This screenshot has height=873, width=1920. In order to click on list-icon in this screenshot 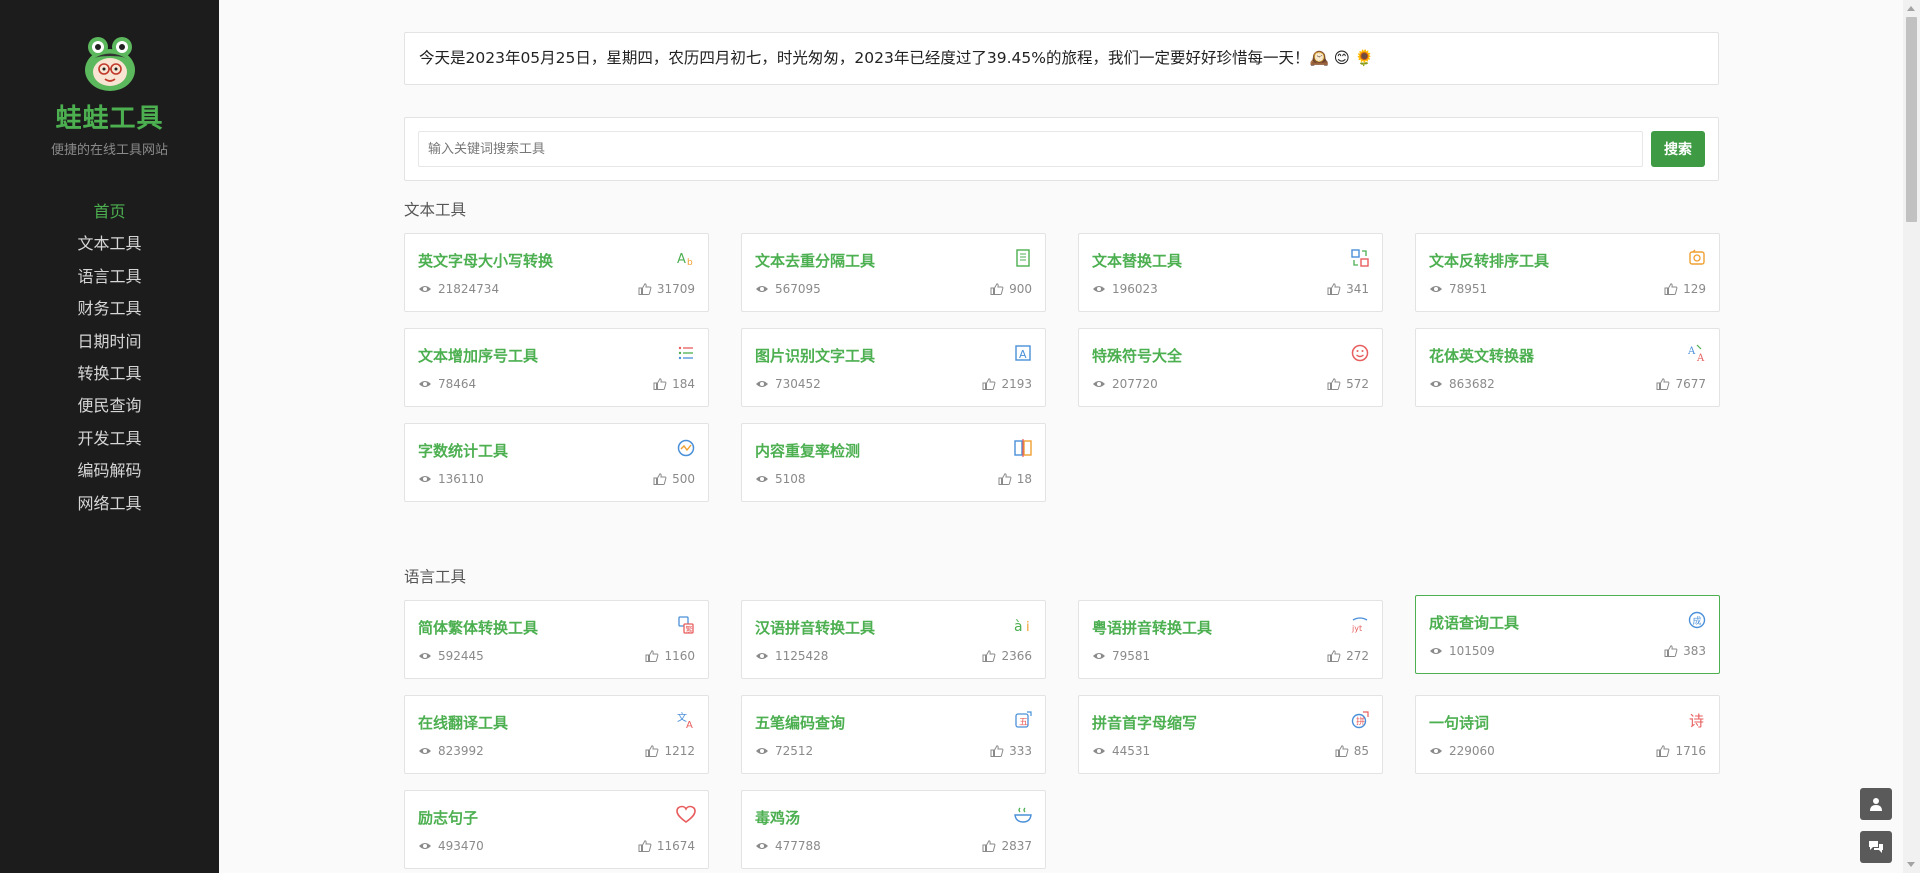, I will do `click(686, 353)`.